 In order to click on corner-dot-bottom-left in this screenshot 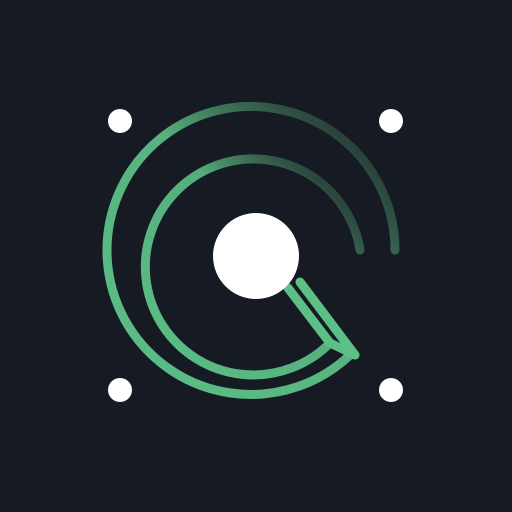, I will do `click(120, 390)`.